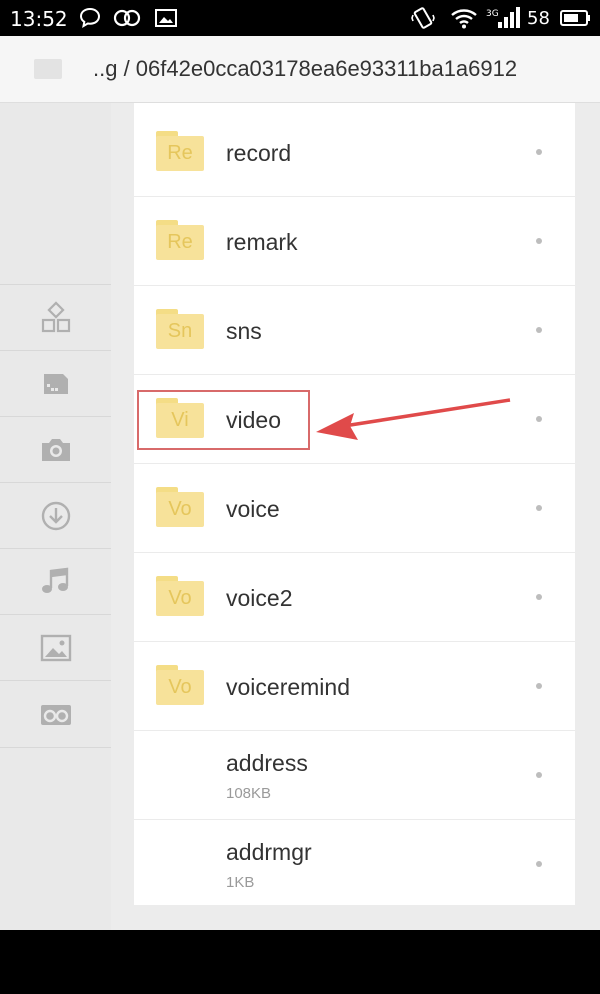  What do you see at coordinates (354, 775) in the screenshot?
I see `list-item: address 108KB` at bounding box center [354, 775].